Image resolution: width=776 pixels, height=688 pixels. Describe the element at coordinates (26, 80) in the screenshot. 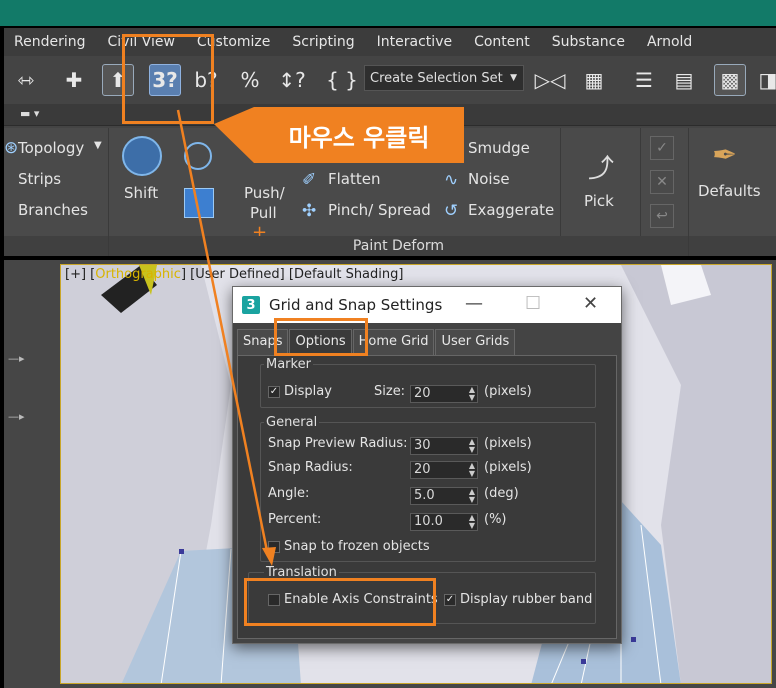

I see `link-icon: ⇿` at that location.